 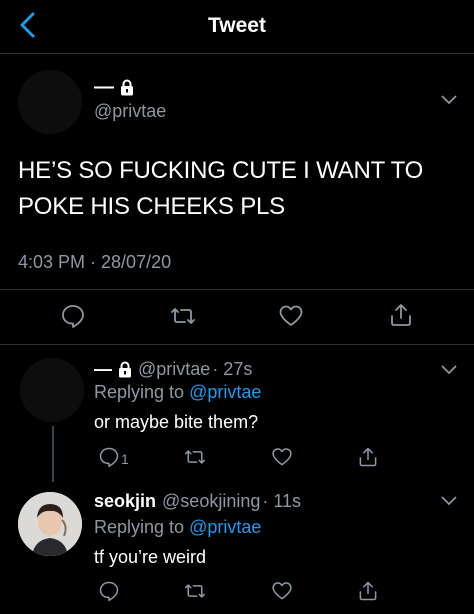 I want to click on thread-line, so click(x=53, y=454).